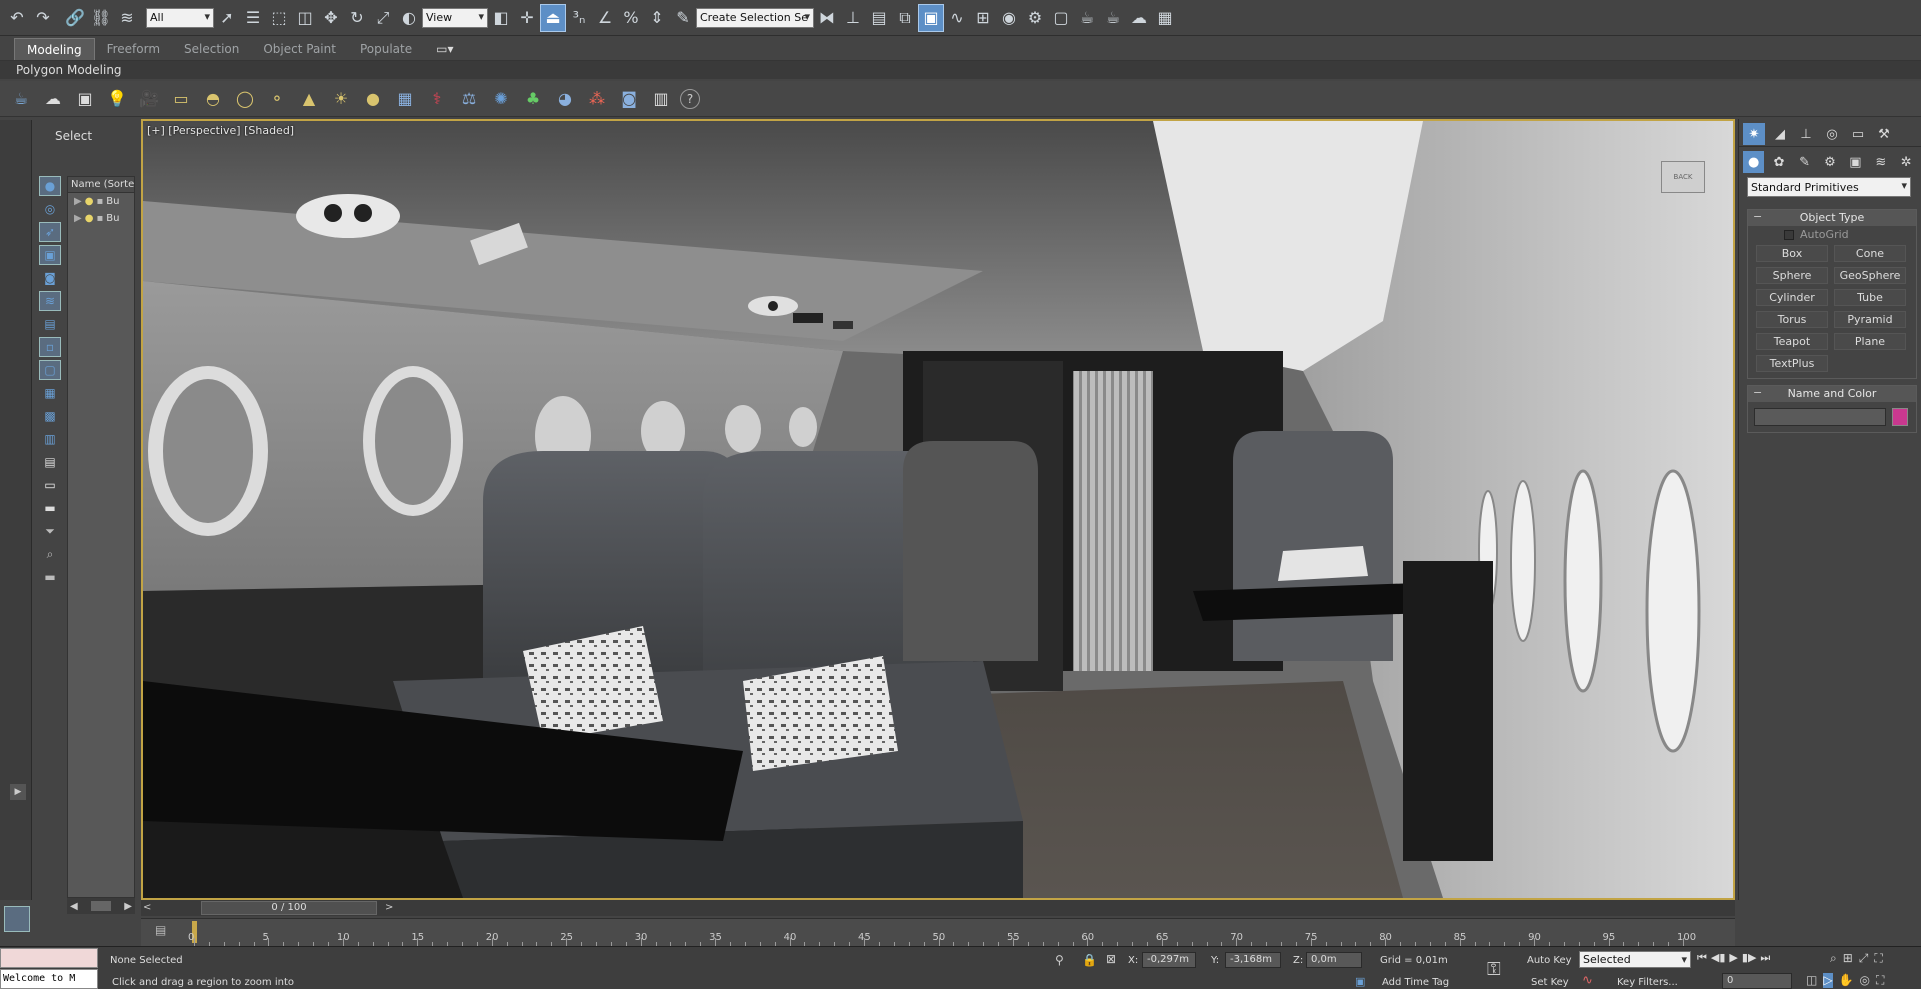 The image size is (1921, 989). I want to click on tab-selection: Selection, so click(211, 49).